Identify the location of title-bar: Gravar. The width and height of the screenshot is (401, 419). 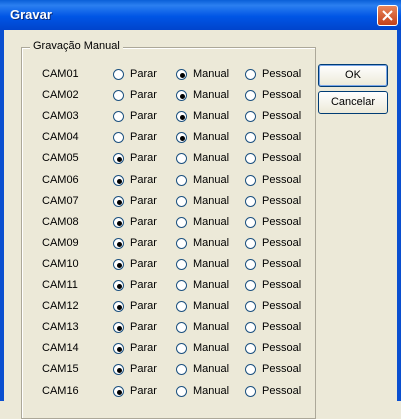
(200, 15).